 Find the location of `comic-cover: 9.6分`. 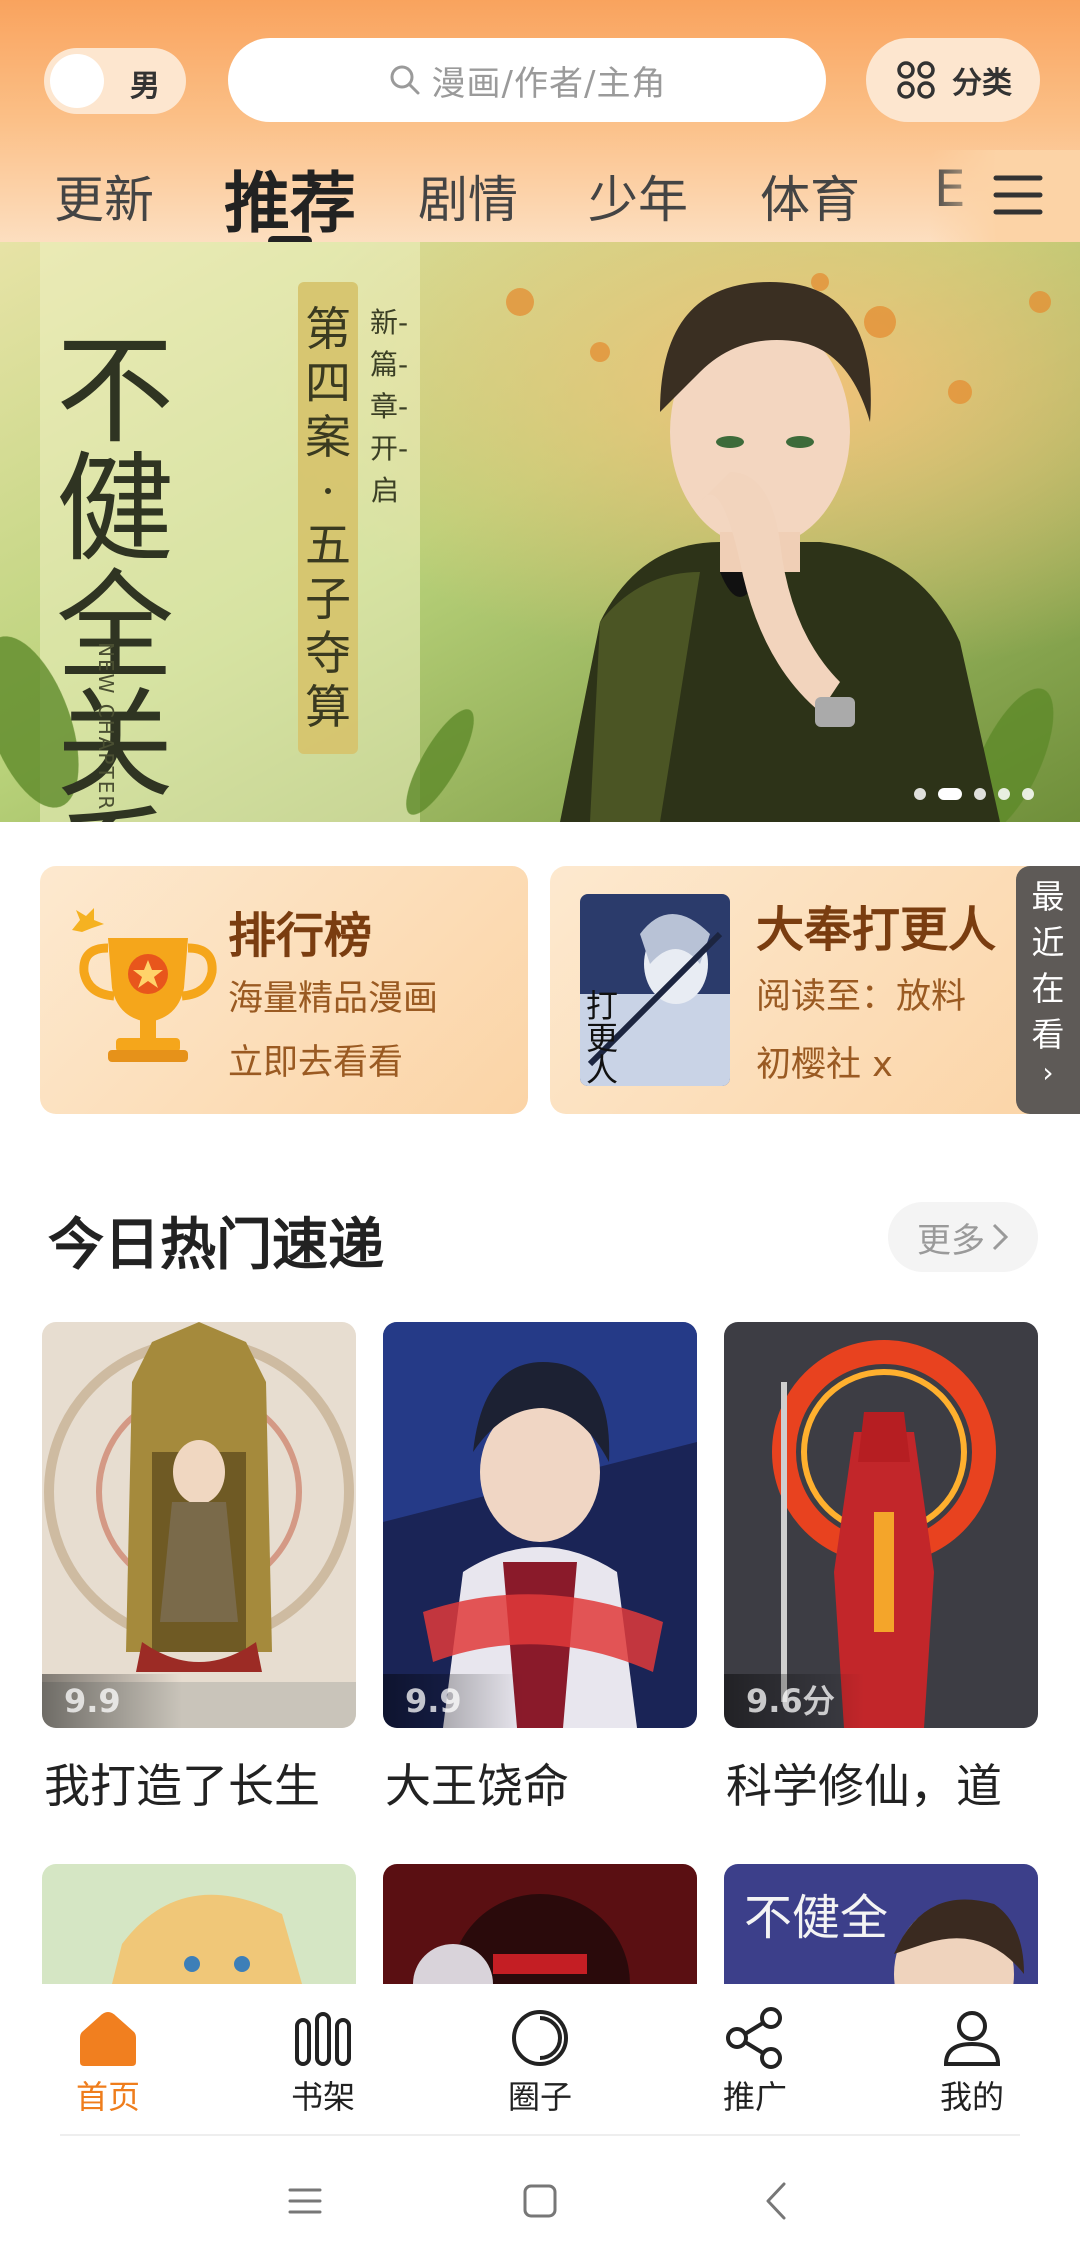

comic-cover: 9.6分 is located at coordinates (881, 1525).